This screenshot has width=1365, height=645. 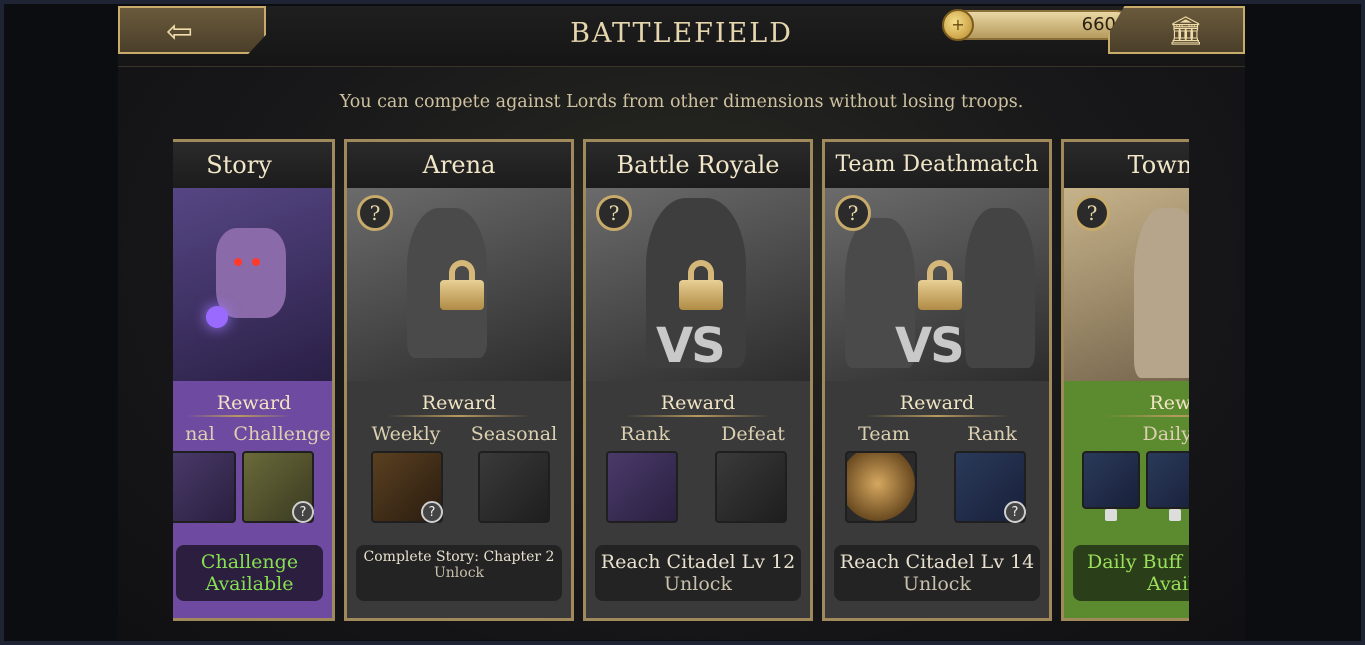 I want to click on reward-column-label: Team, so click(x=884, y=434).